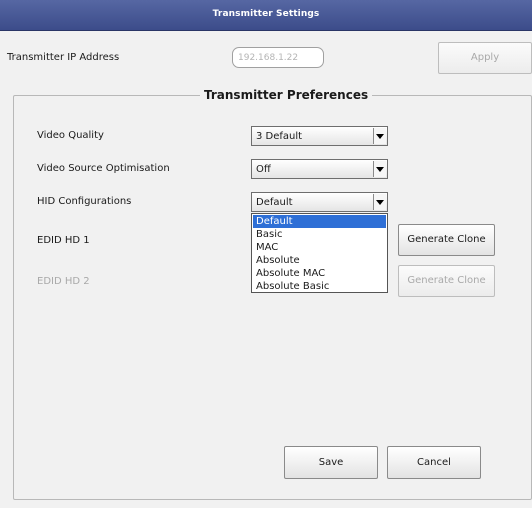 The width and height of the screenshot is (532, 508). Describe the element at coordinates (274, 202) in the screenshot. I see `hid-config-value: Default` at that location.